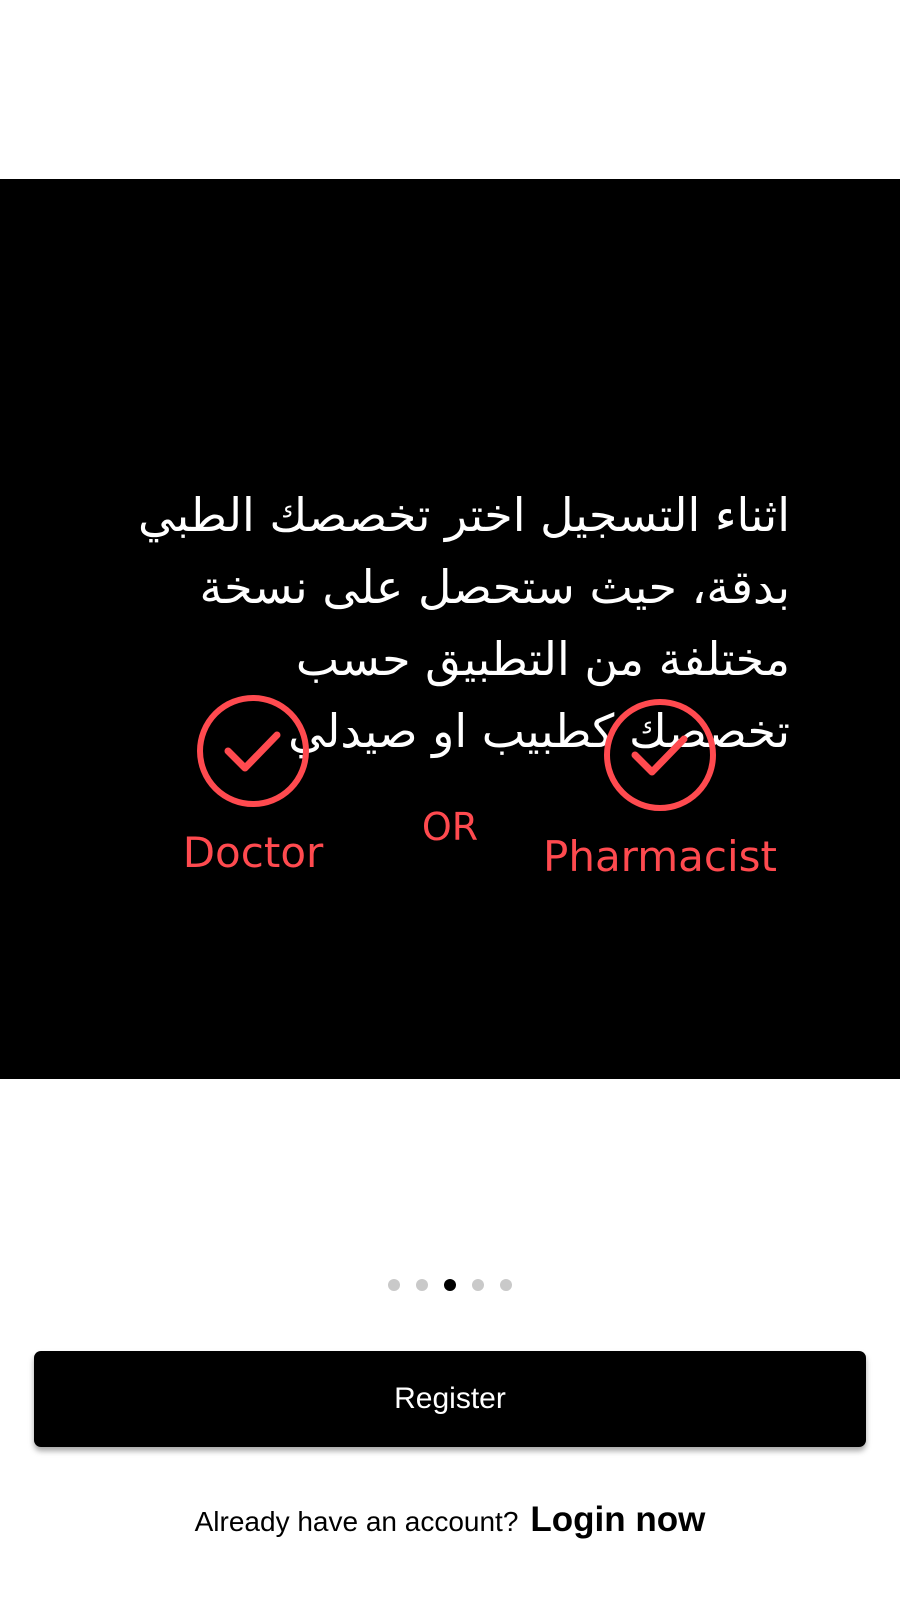  Describe the element at coordinates (253, 852) in the screenshot. I see `doctor-label: Doctor` at that location.